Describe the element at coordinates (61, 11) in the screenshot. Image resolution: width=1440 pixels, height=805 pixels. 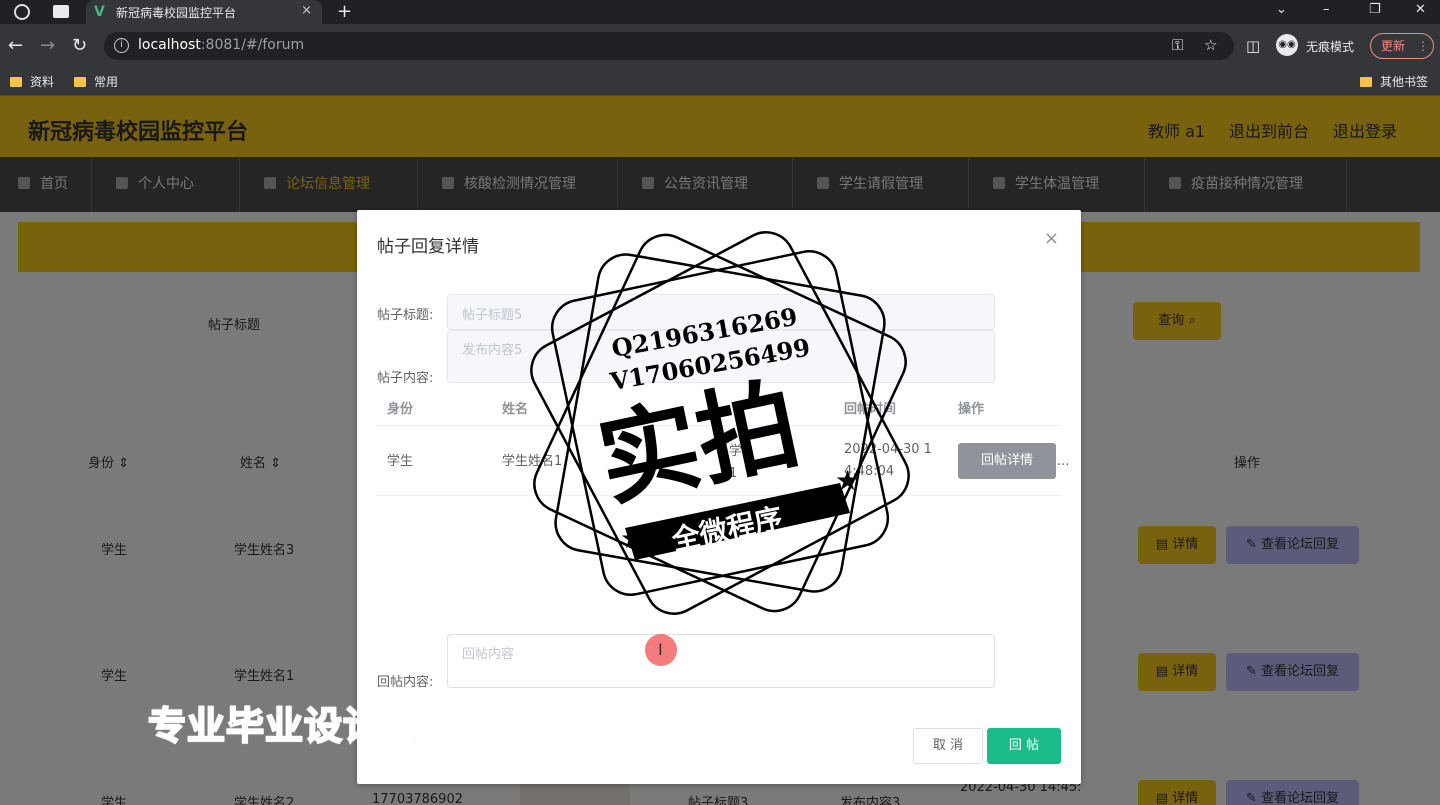
I see `window-icon` at that location.